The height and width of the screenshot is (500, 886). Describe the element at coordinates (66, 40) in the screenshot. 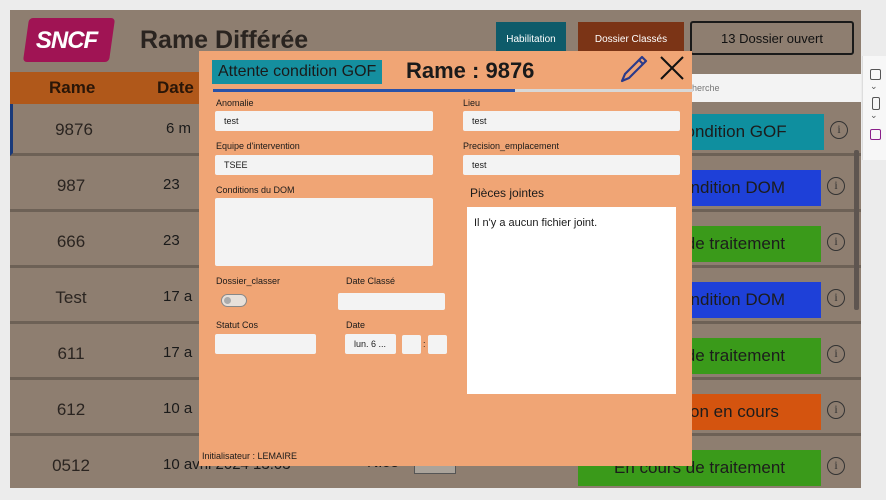

I see `logo-text: SNCF` at that location.